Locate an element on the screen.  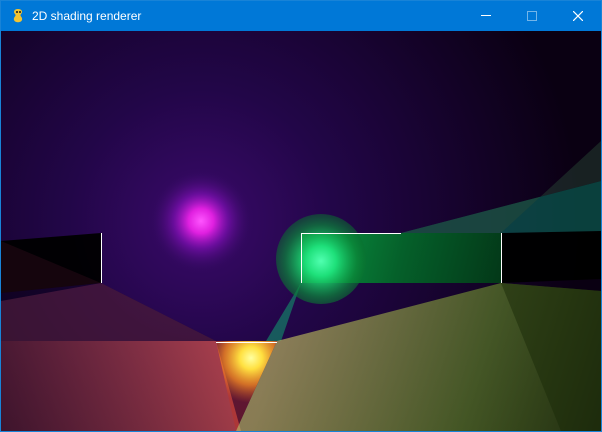
pygame-snake-icon is located at coordinates (18, 16).